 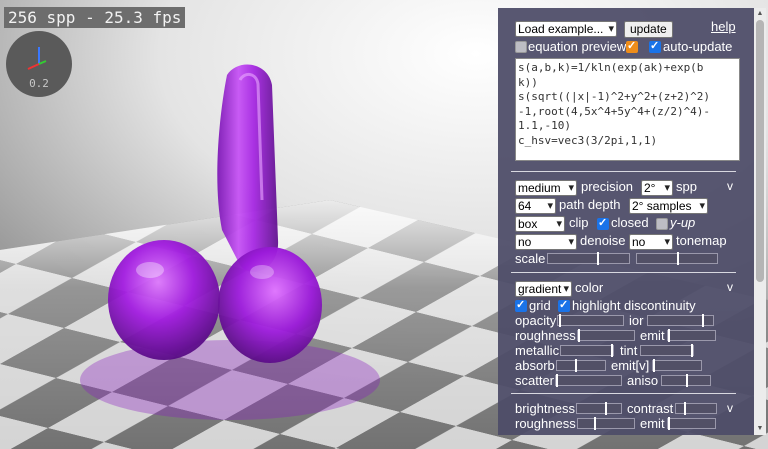 What do you see at coordinates (760, 14) in the screenshot?
I see `scroll-up-icon: ▲` at bounding box center [760, 14].